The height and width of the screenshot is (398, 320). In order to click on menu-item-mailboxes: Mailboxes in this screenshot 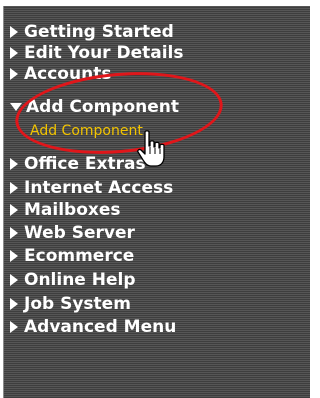, I will do `click(65, 210)`.